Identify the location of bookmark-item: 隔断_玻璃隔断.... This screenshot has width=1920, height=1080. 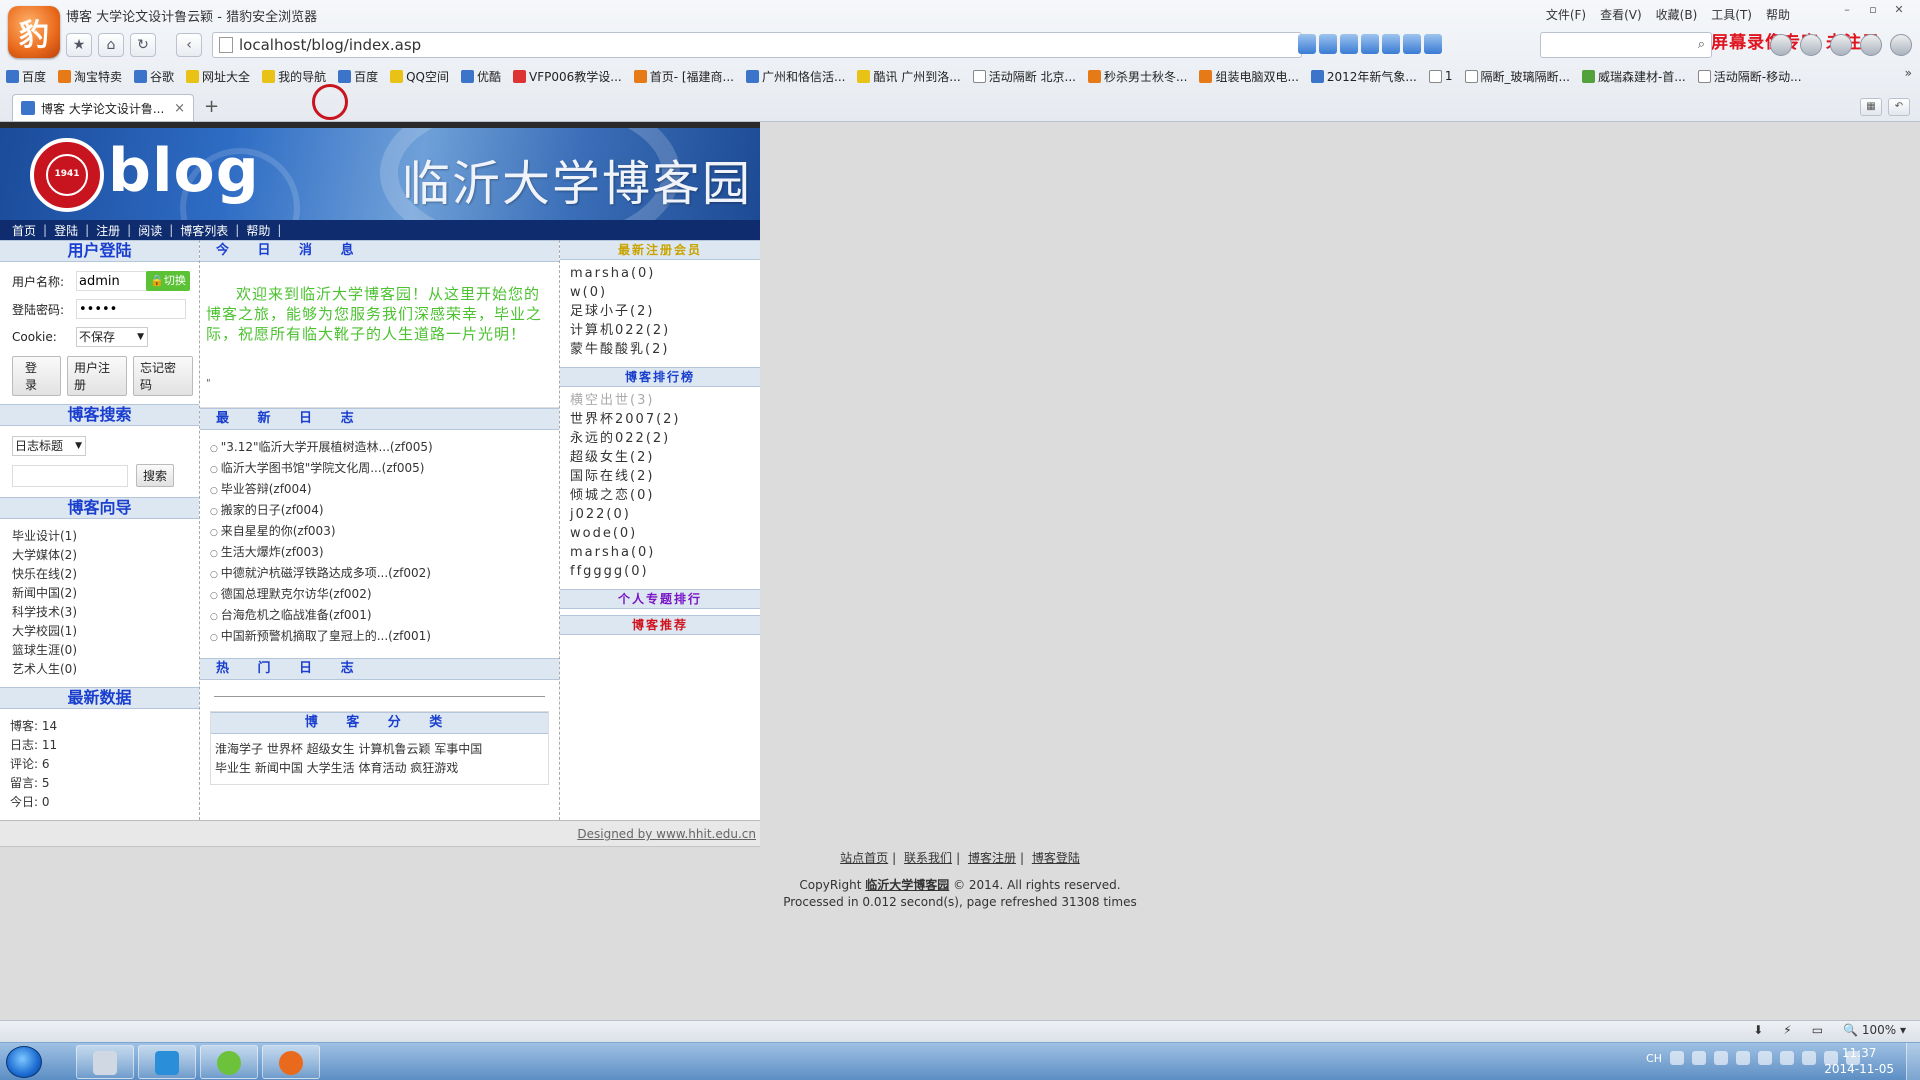
(1517, 76).